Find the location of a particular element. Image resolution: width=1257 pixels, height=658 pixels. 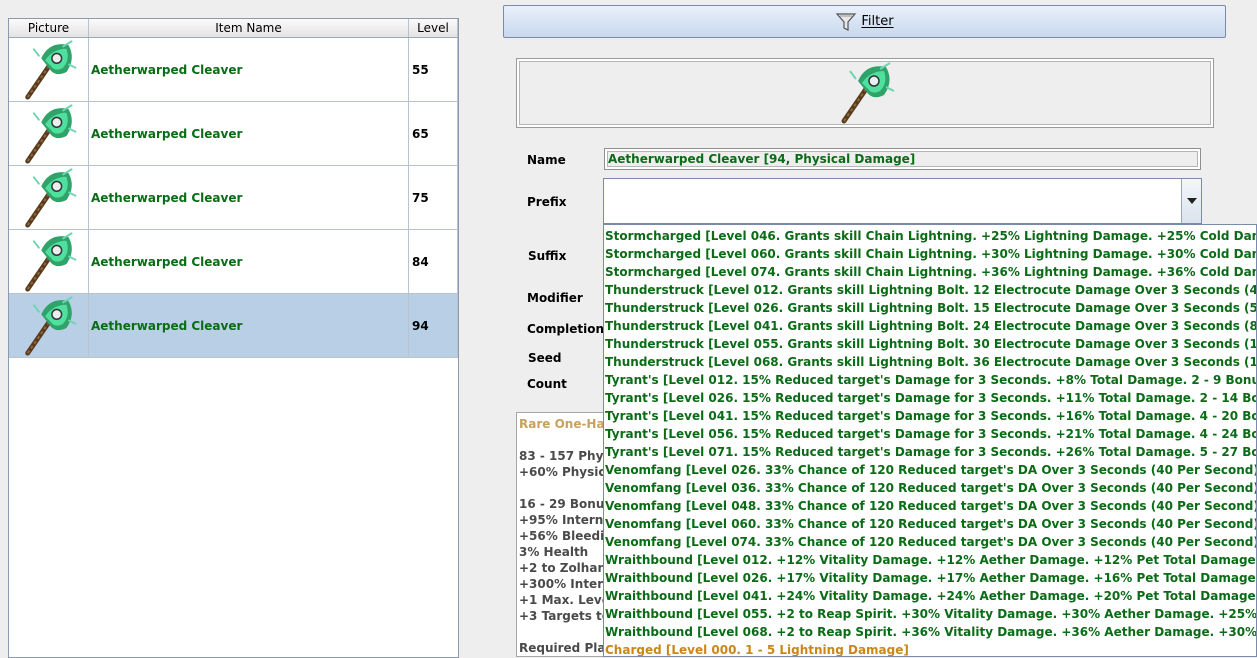

table-row: Aetherwarped Cleaver 84 is located at coordinates (233, 262).